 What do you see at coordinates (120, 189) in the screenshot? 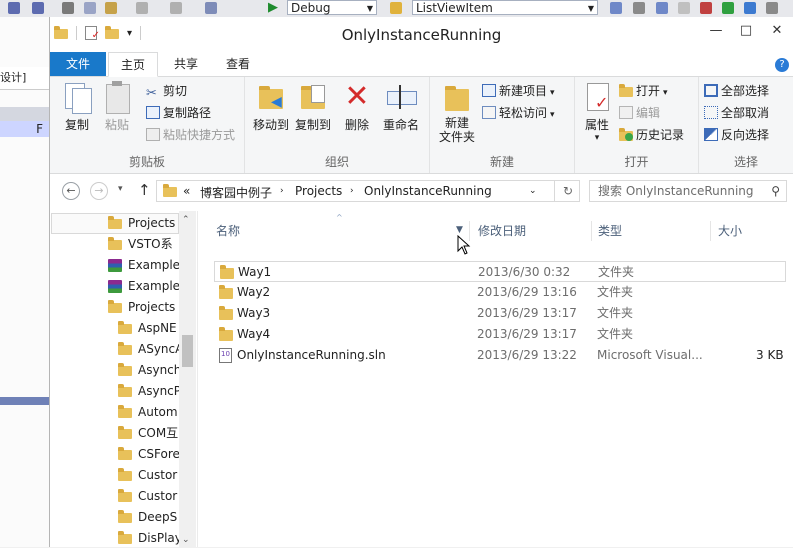
I see `recent-locations-icon: ▾` at bounding box center [120, 189].